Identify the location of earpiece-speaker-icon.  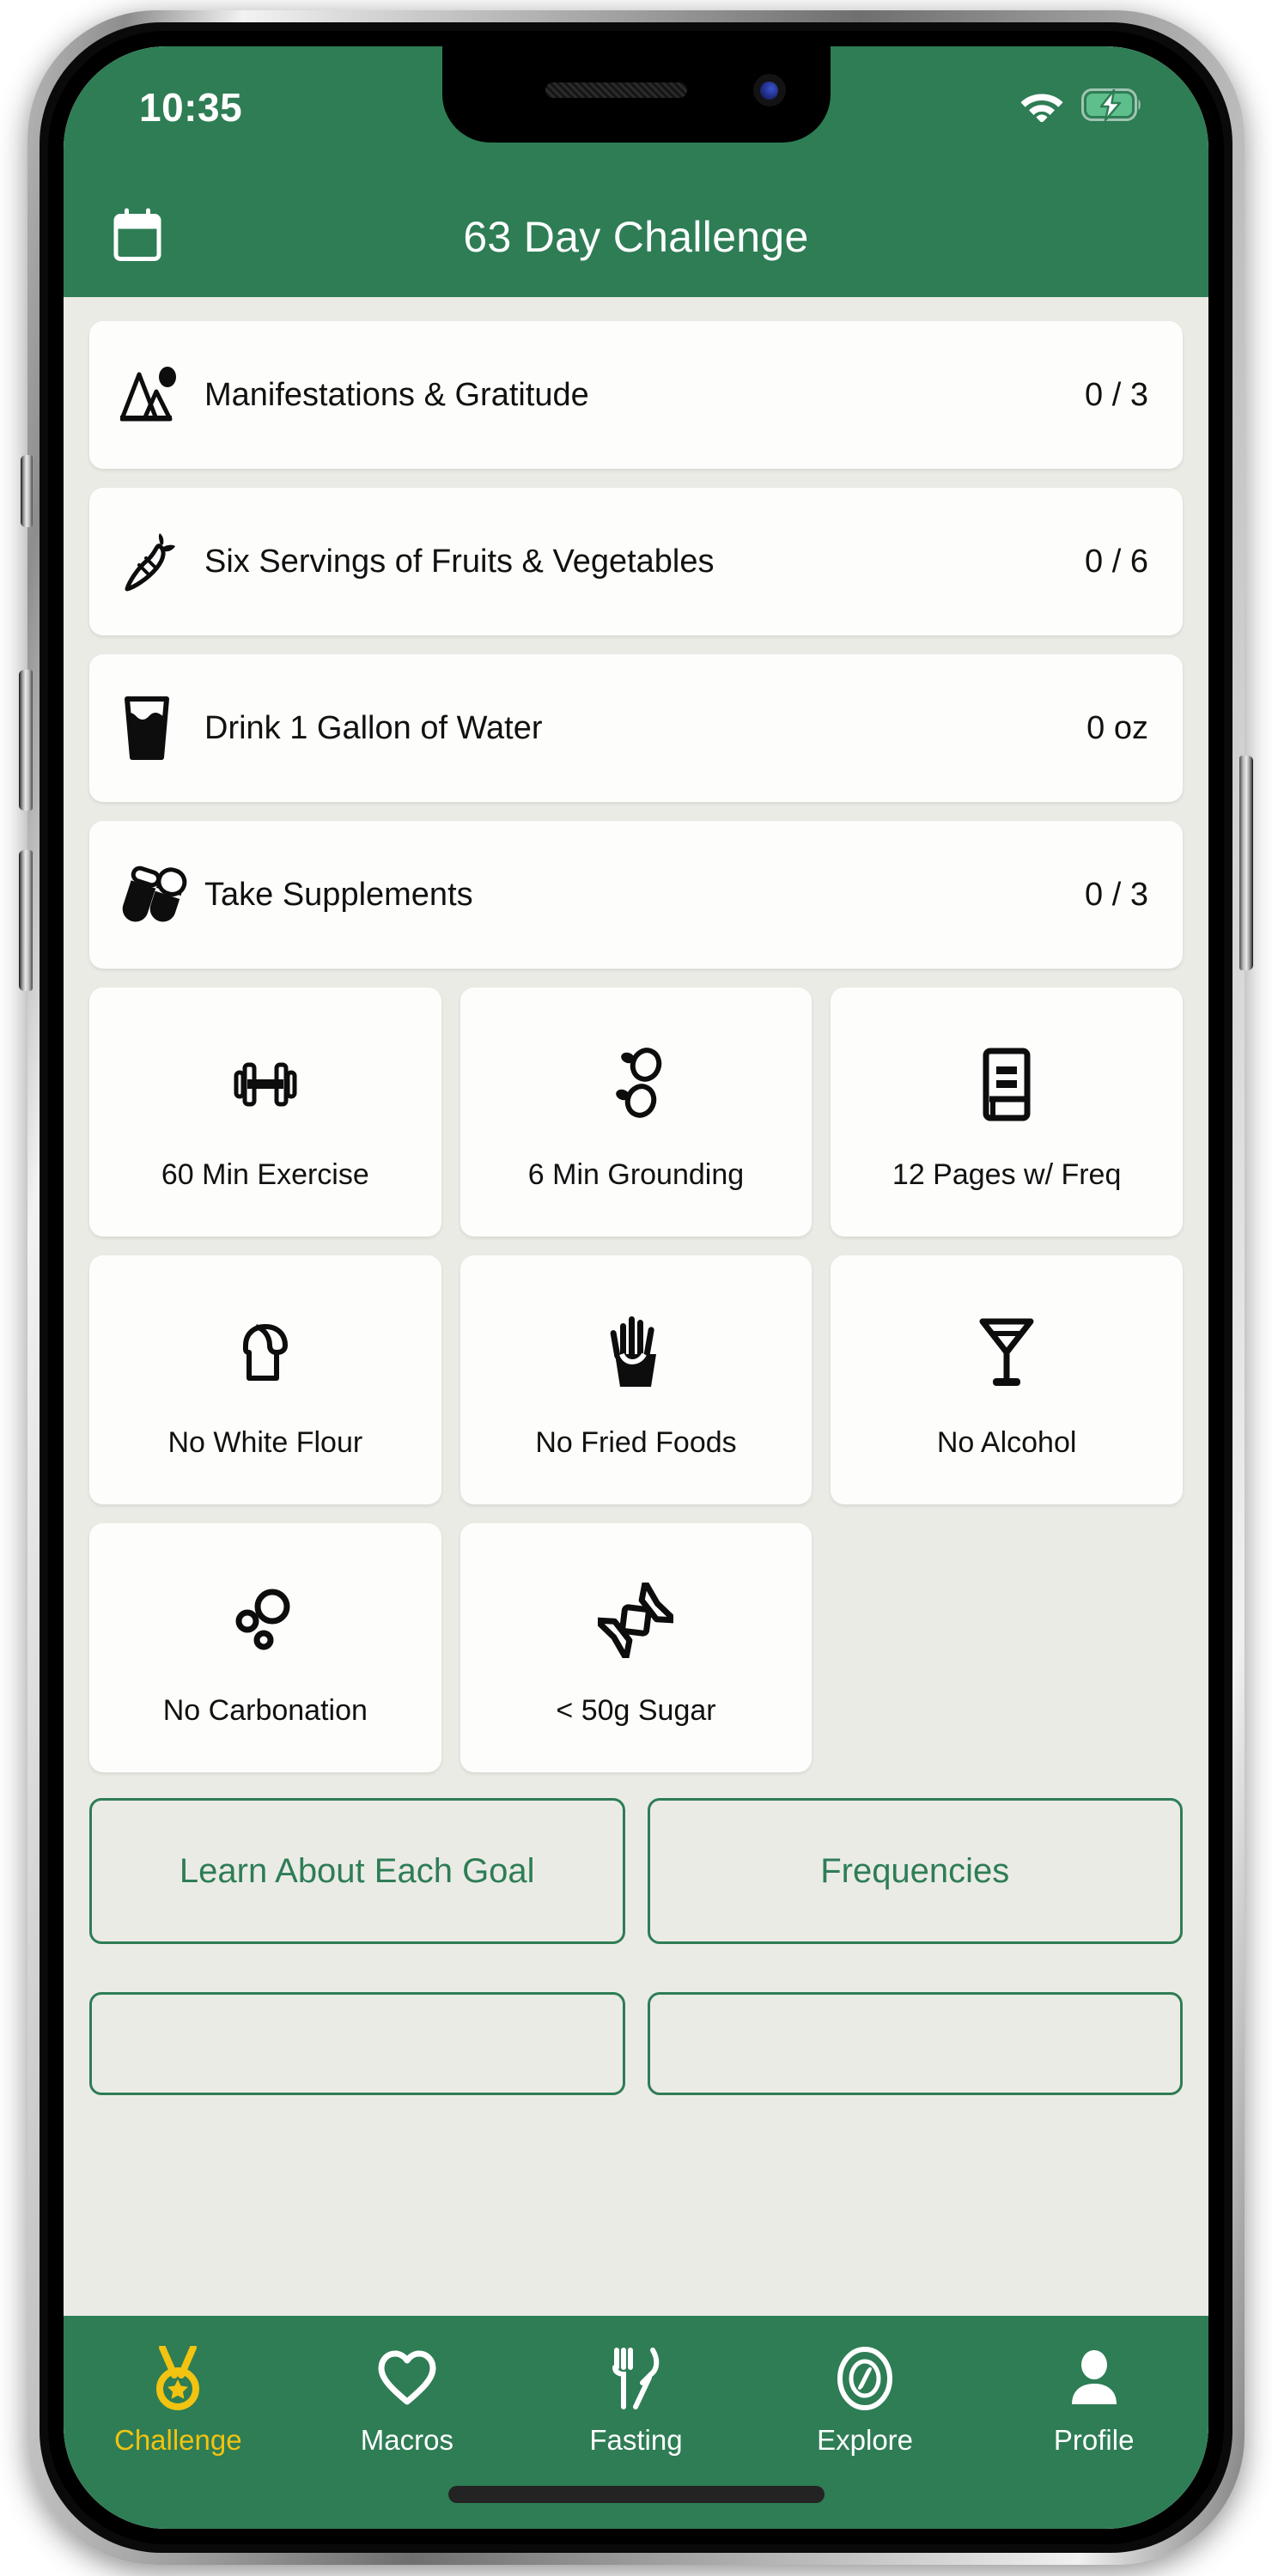
(616, 90).